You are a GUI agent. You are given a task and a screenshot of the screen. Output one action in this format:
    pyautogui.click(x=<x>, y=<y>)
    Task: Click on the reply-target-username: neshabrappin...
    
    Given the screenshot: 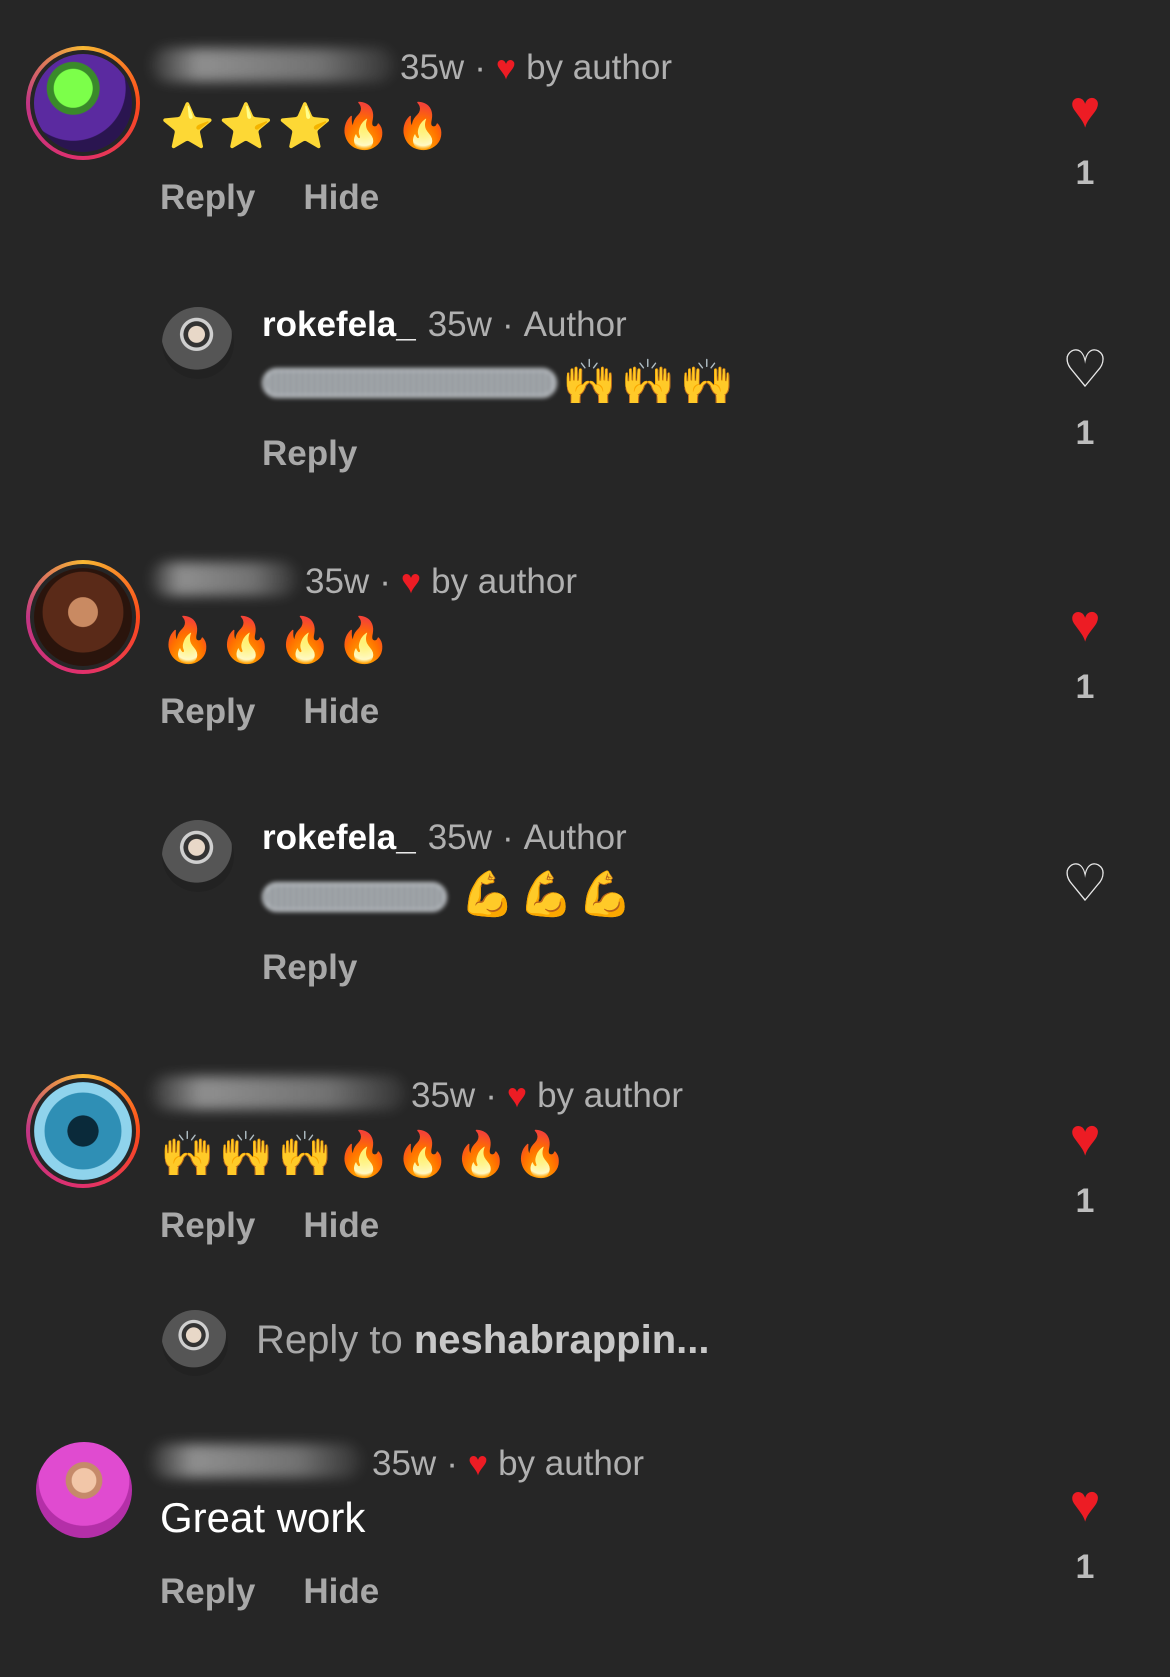 What is the action you would take?
    pyautogui.click(x=561, y=1340)
    